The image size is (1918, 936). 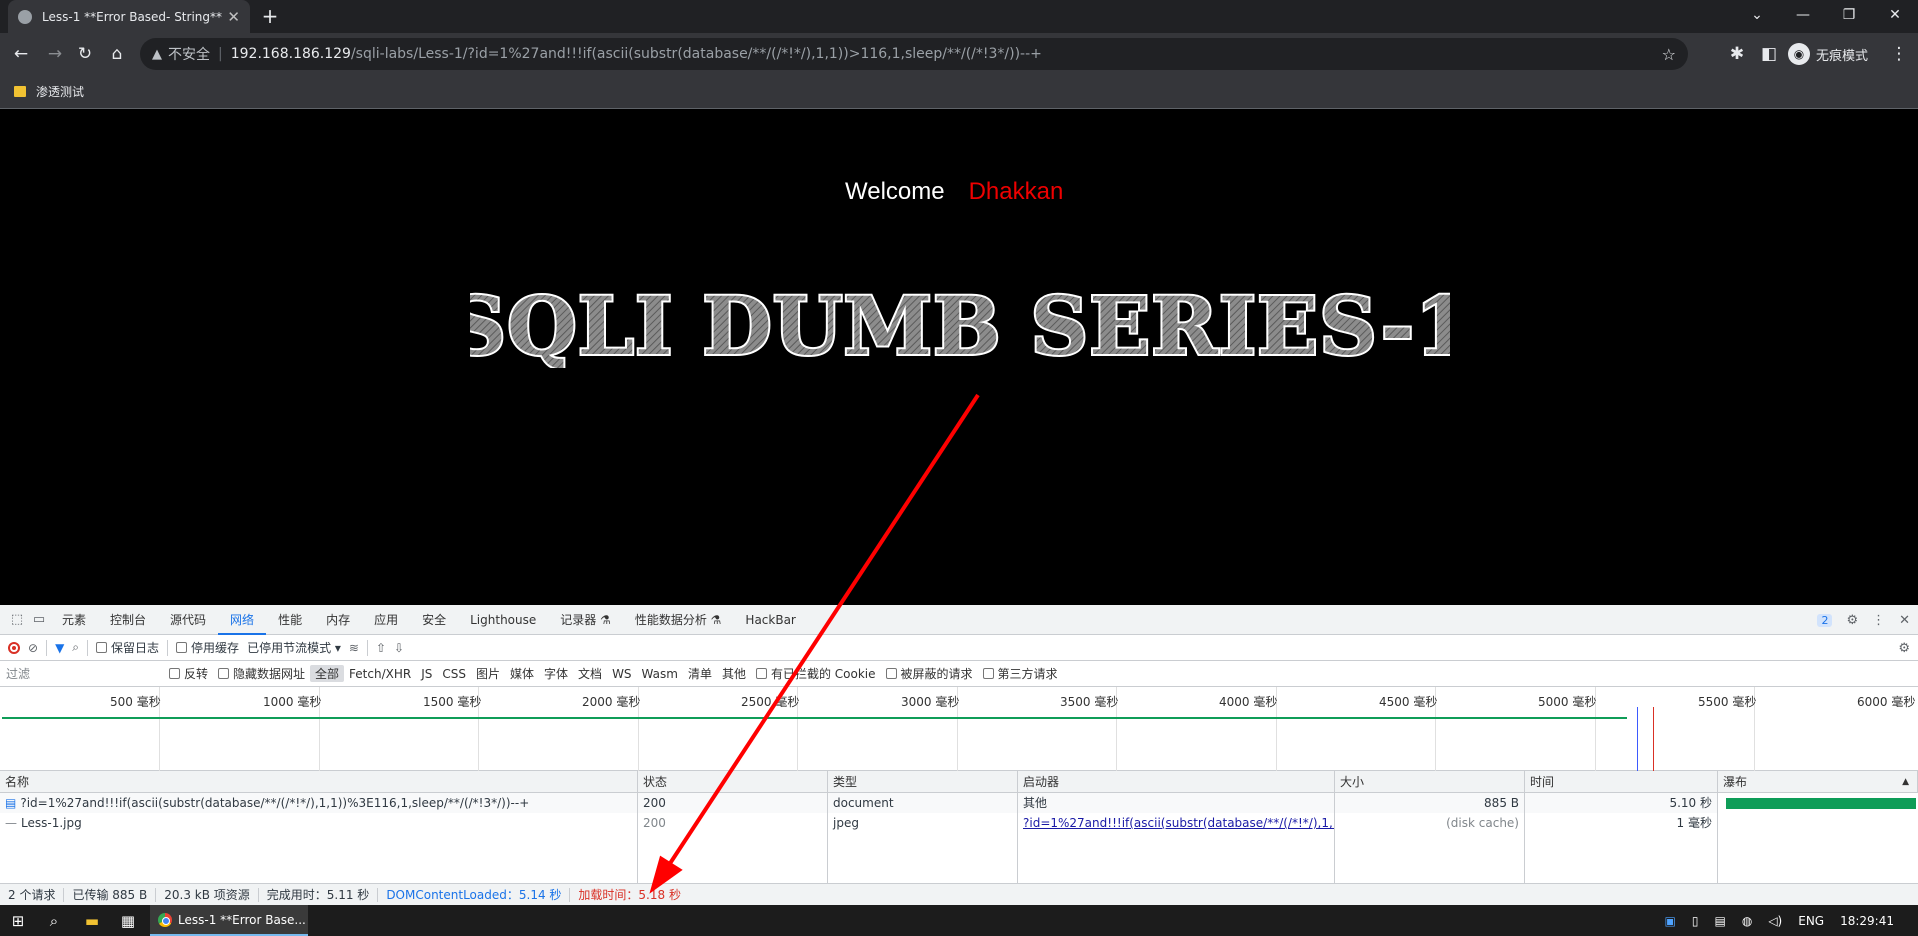 I want to click on column-header-size: 大小, so click(x=1430, y=782).